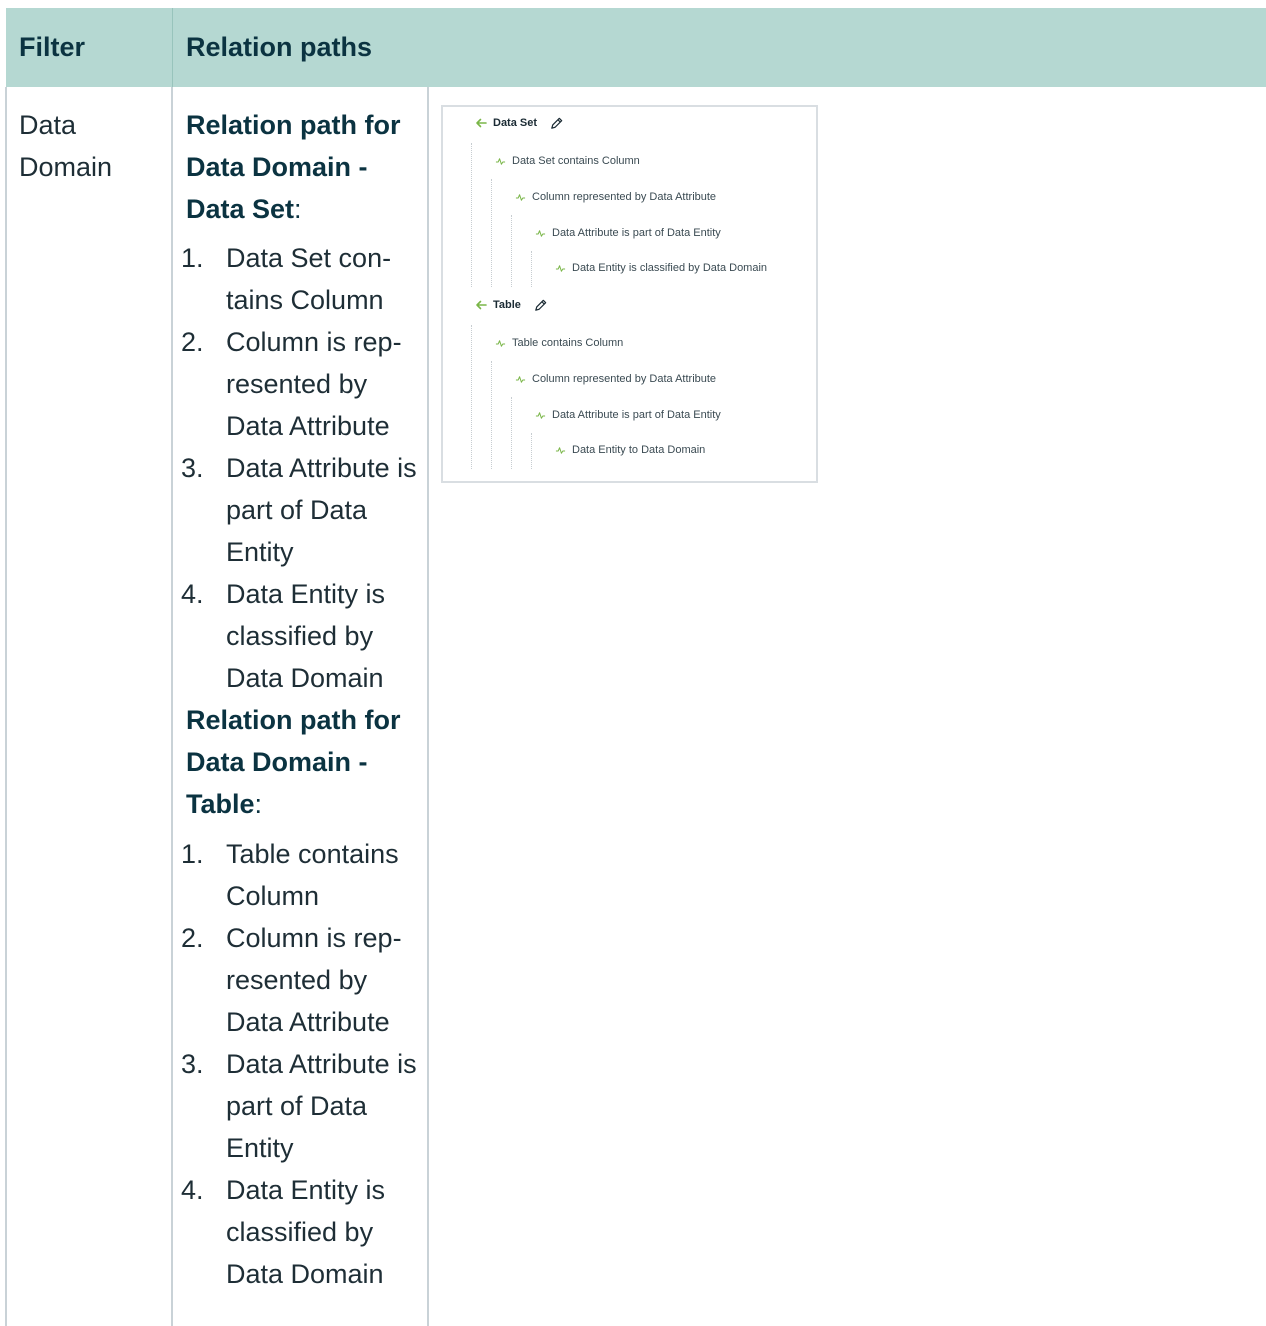 The image size is (1266, 1326). Describe the element at coordinates (428, 706) in the screenshot. I see `column-border-paths` at that location.